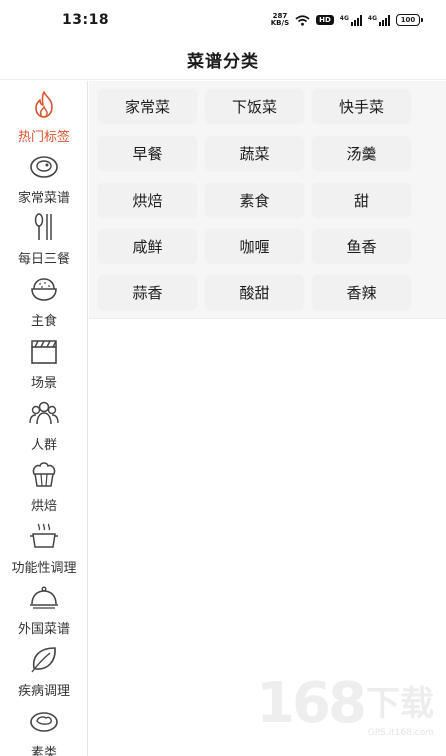  I want to click on tag-item: 香辣, so click(361, 292).